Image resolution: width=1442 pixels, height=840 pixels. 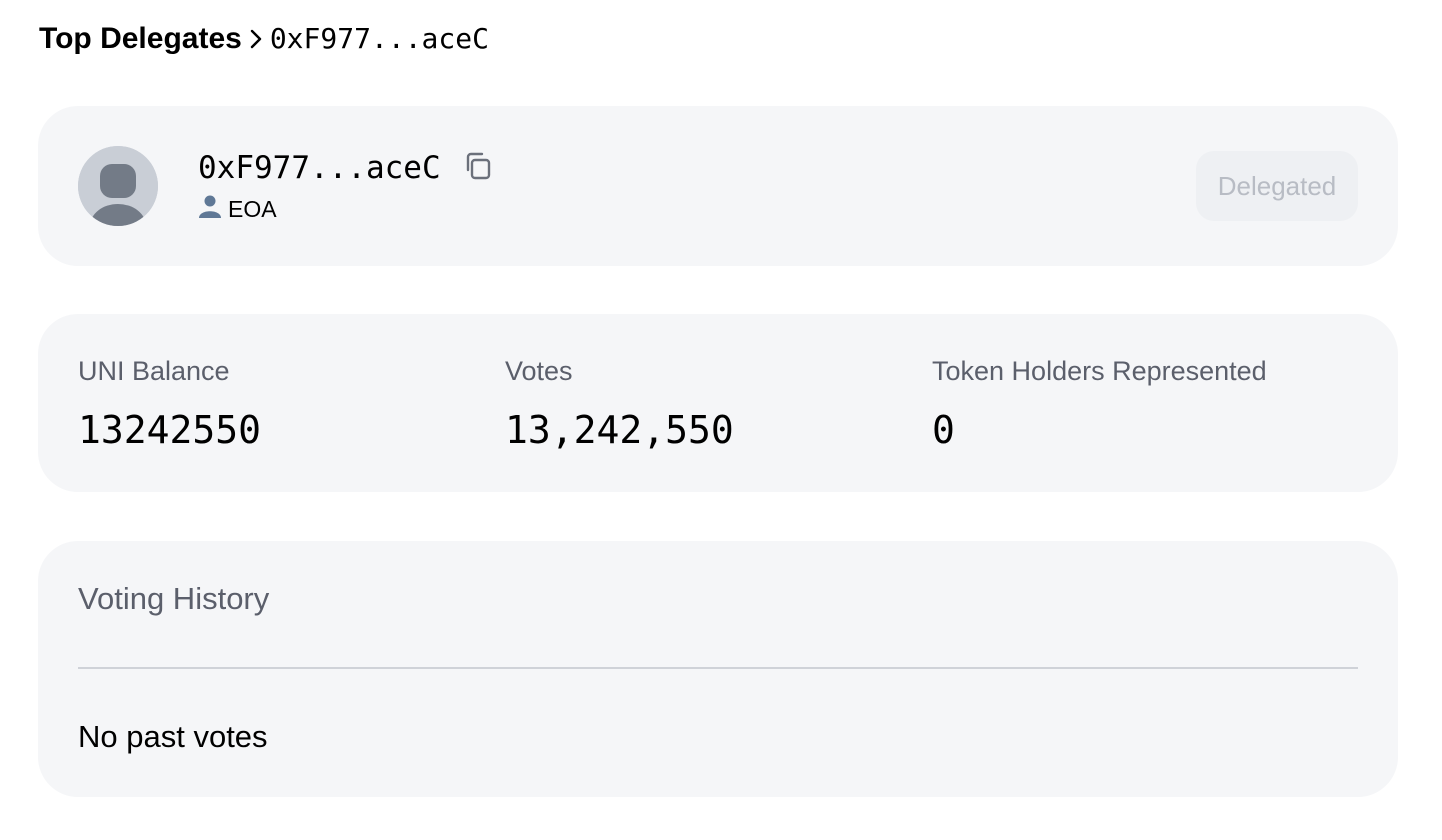 What do you see at coordinates (478, 166) in the screenshot?
I see `copy-icon` at bounding box center [478, 166].